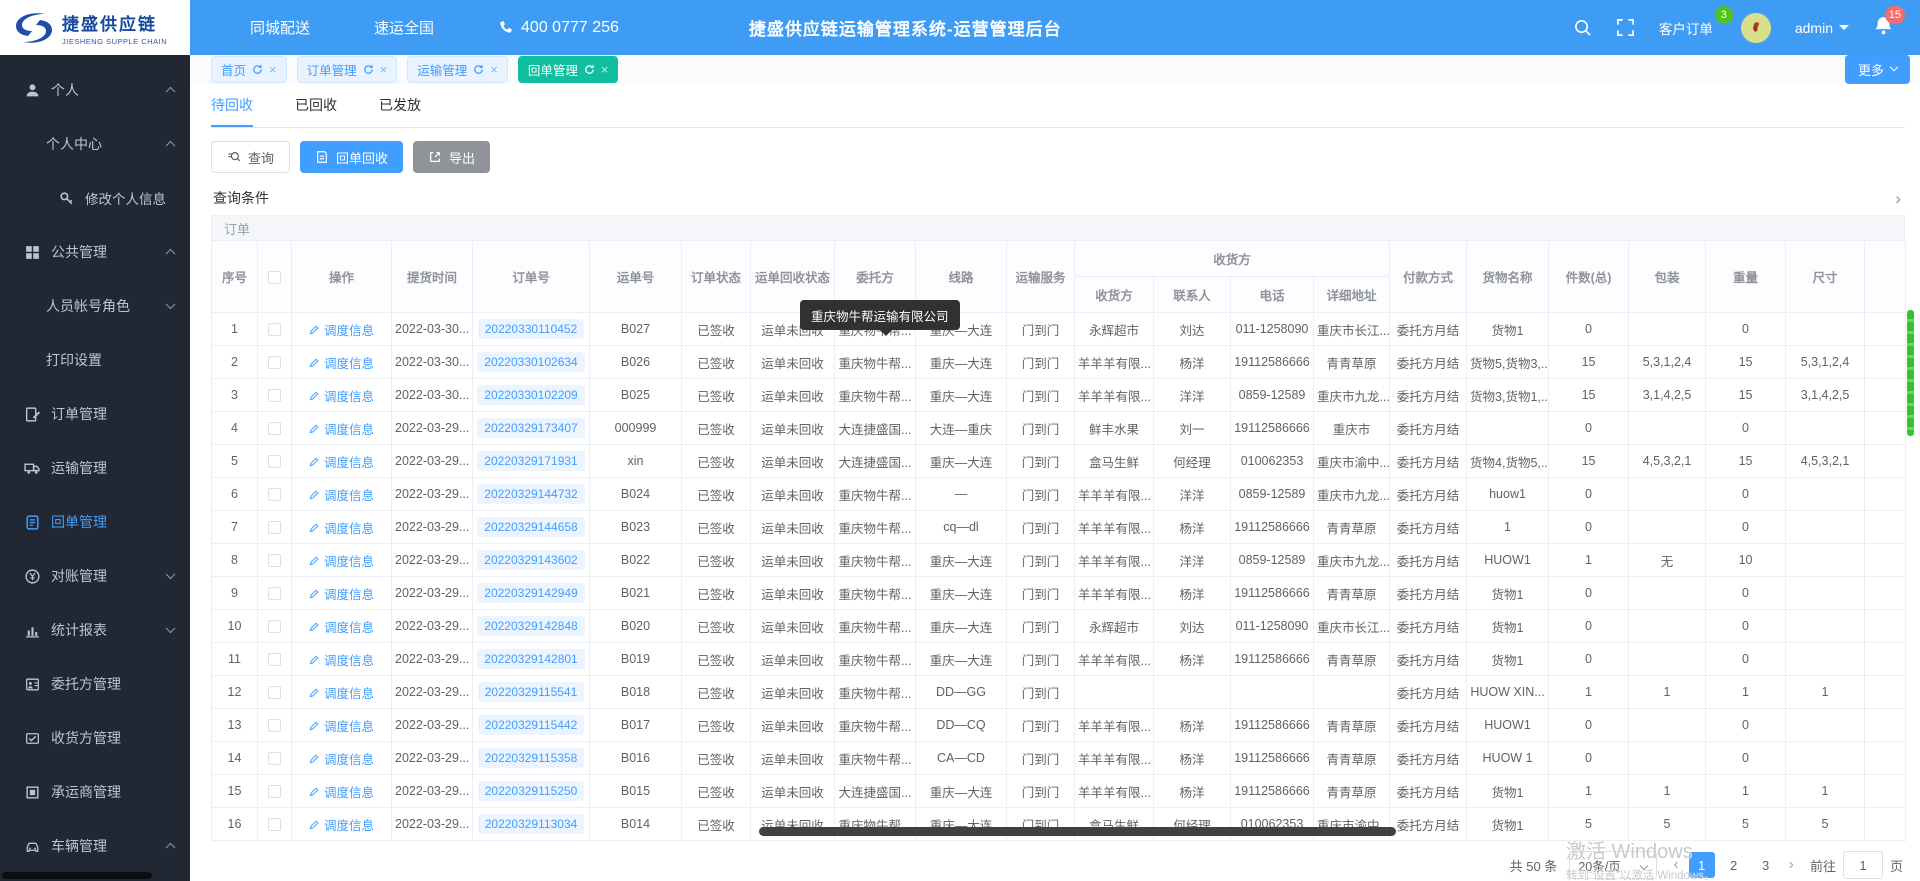  Describe the element at coordinates (531, 791) in the screenshot. I see `order-number-pill: 20220329115250` at that location.